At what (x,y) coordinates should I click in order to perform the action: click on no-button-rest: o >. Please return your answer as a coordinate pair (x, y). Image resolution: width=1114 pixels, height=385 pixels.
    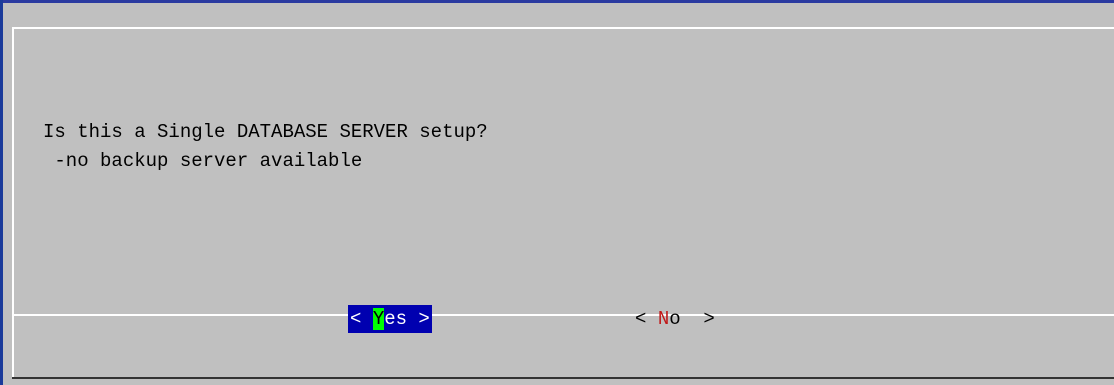
    Looking at the image, I should click on (692, 319).